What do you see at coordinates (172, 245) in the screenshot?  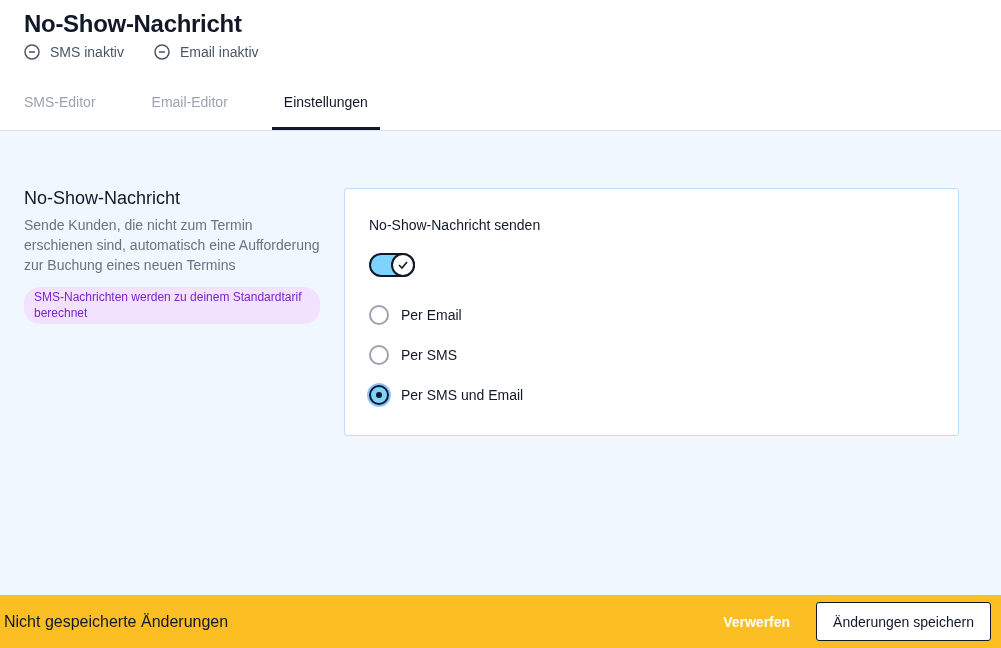 I see `section-description: Sende Kunden, die nicht zum Termin erschienen sind, automatisch eine Aufforderung zur Buchung eines neuen Termins` at bounding box center [172, 245].